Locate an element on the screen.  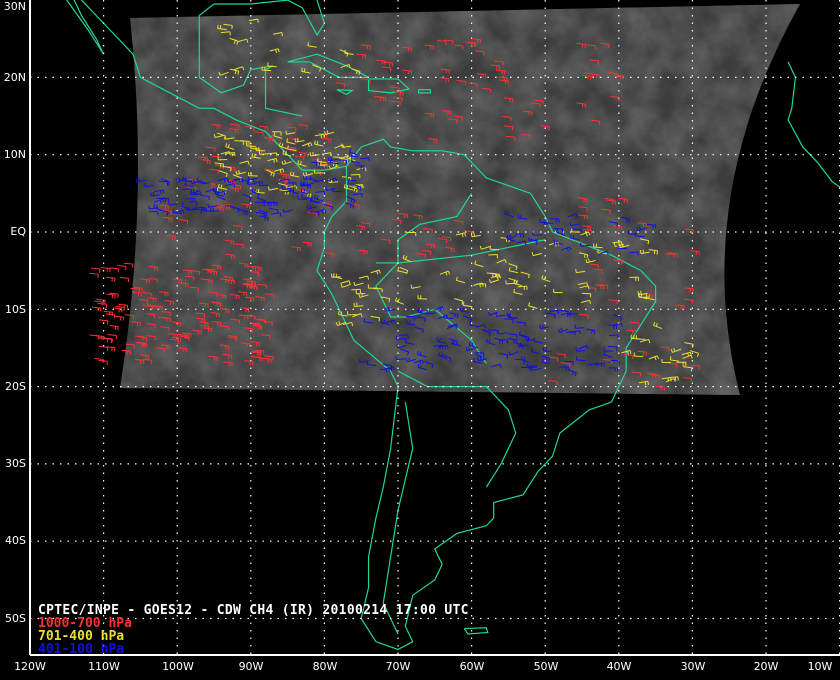
lon-label: 110W is located at coordinates (104, 666).